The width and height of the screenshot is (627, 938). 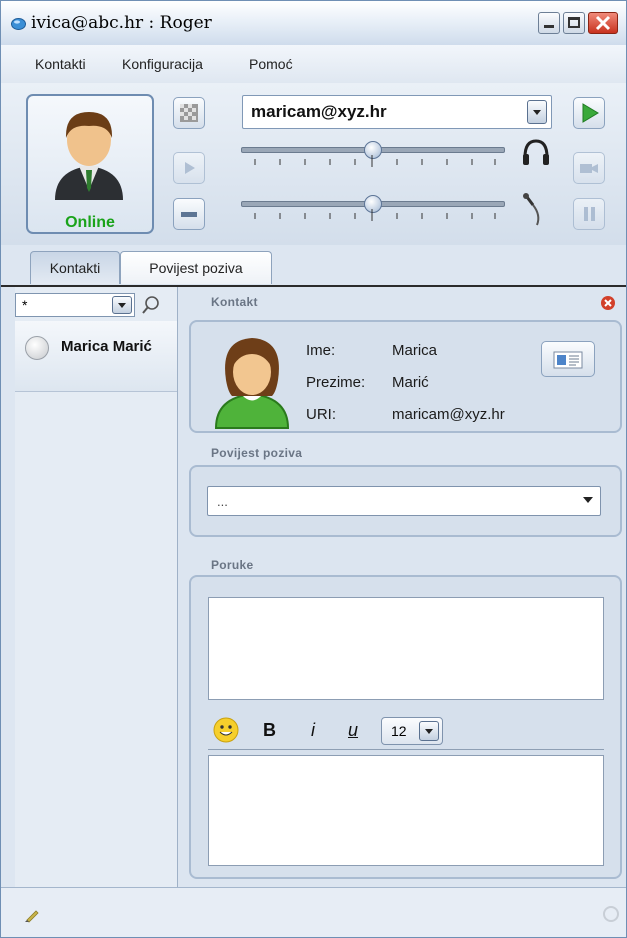 I want to click on close-button, so click(x=603, y=23).